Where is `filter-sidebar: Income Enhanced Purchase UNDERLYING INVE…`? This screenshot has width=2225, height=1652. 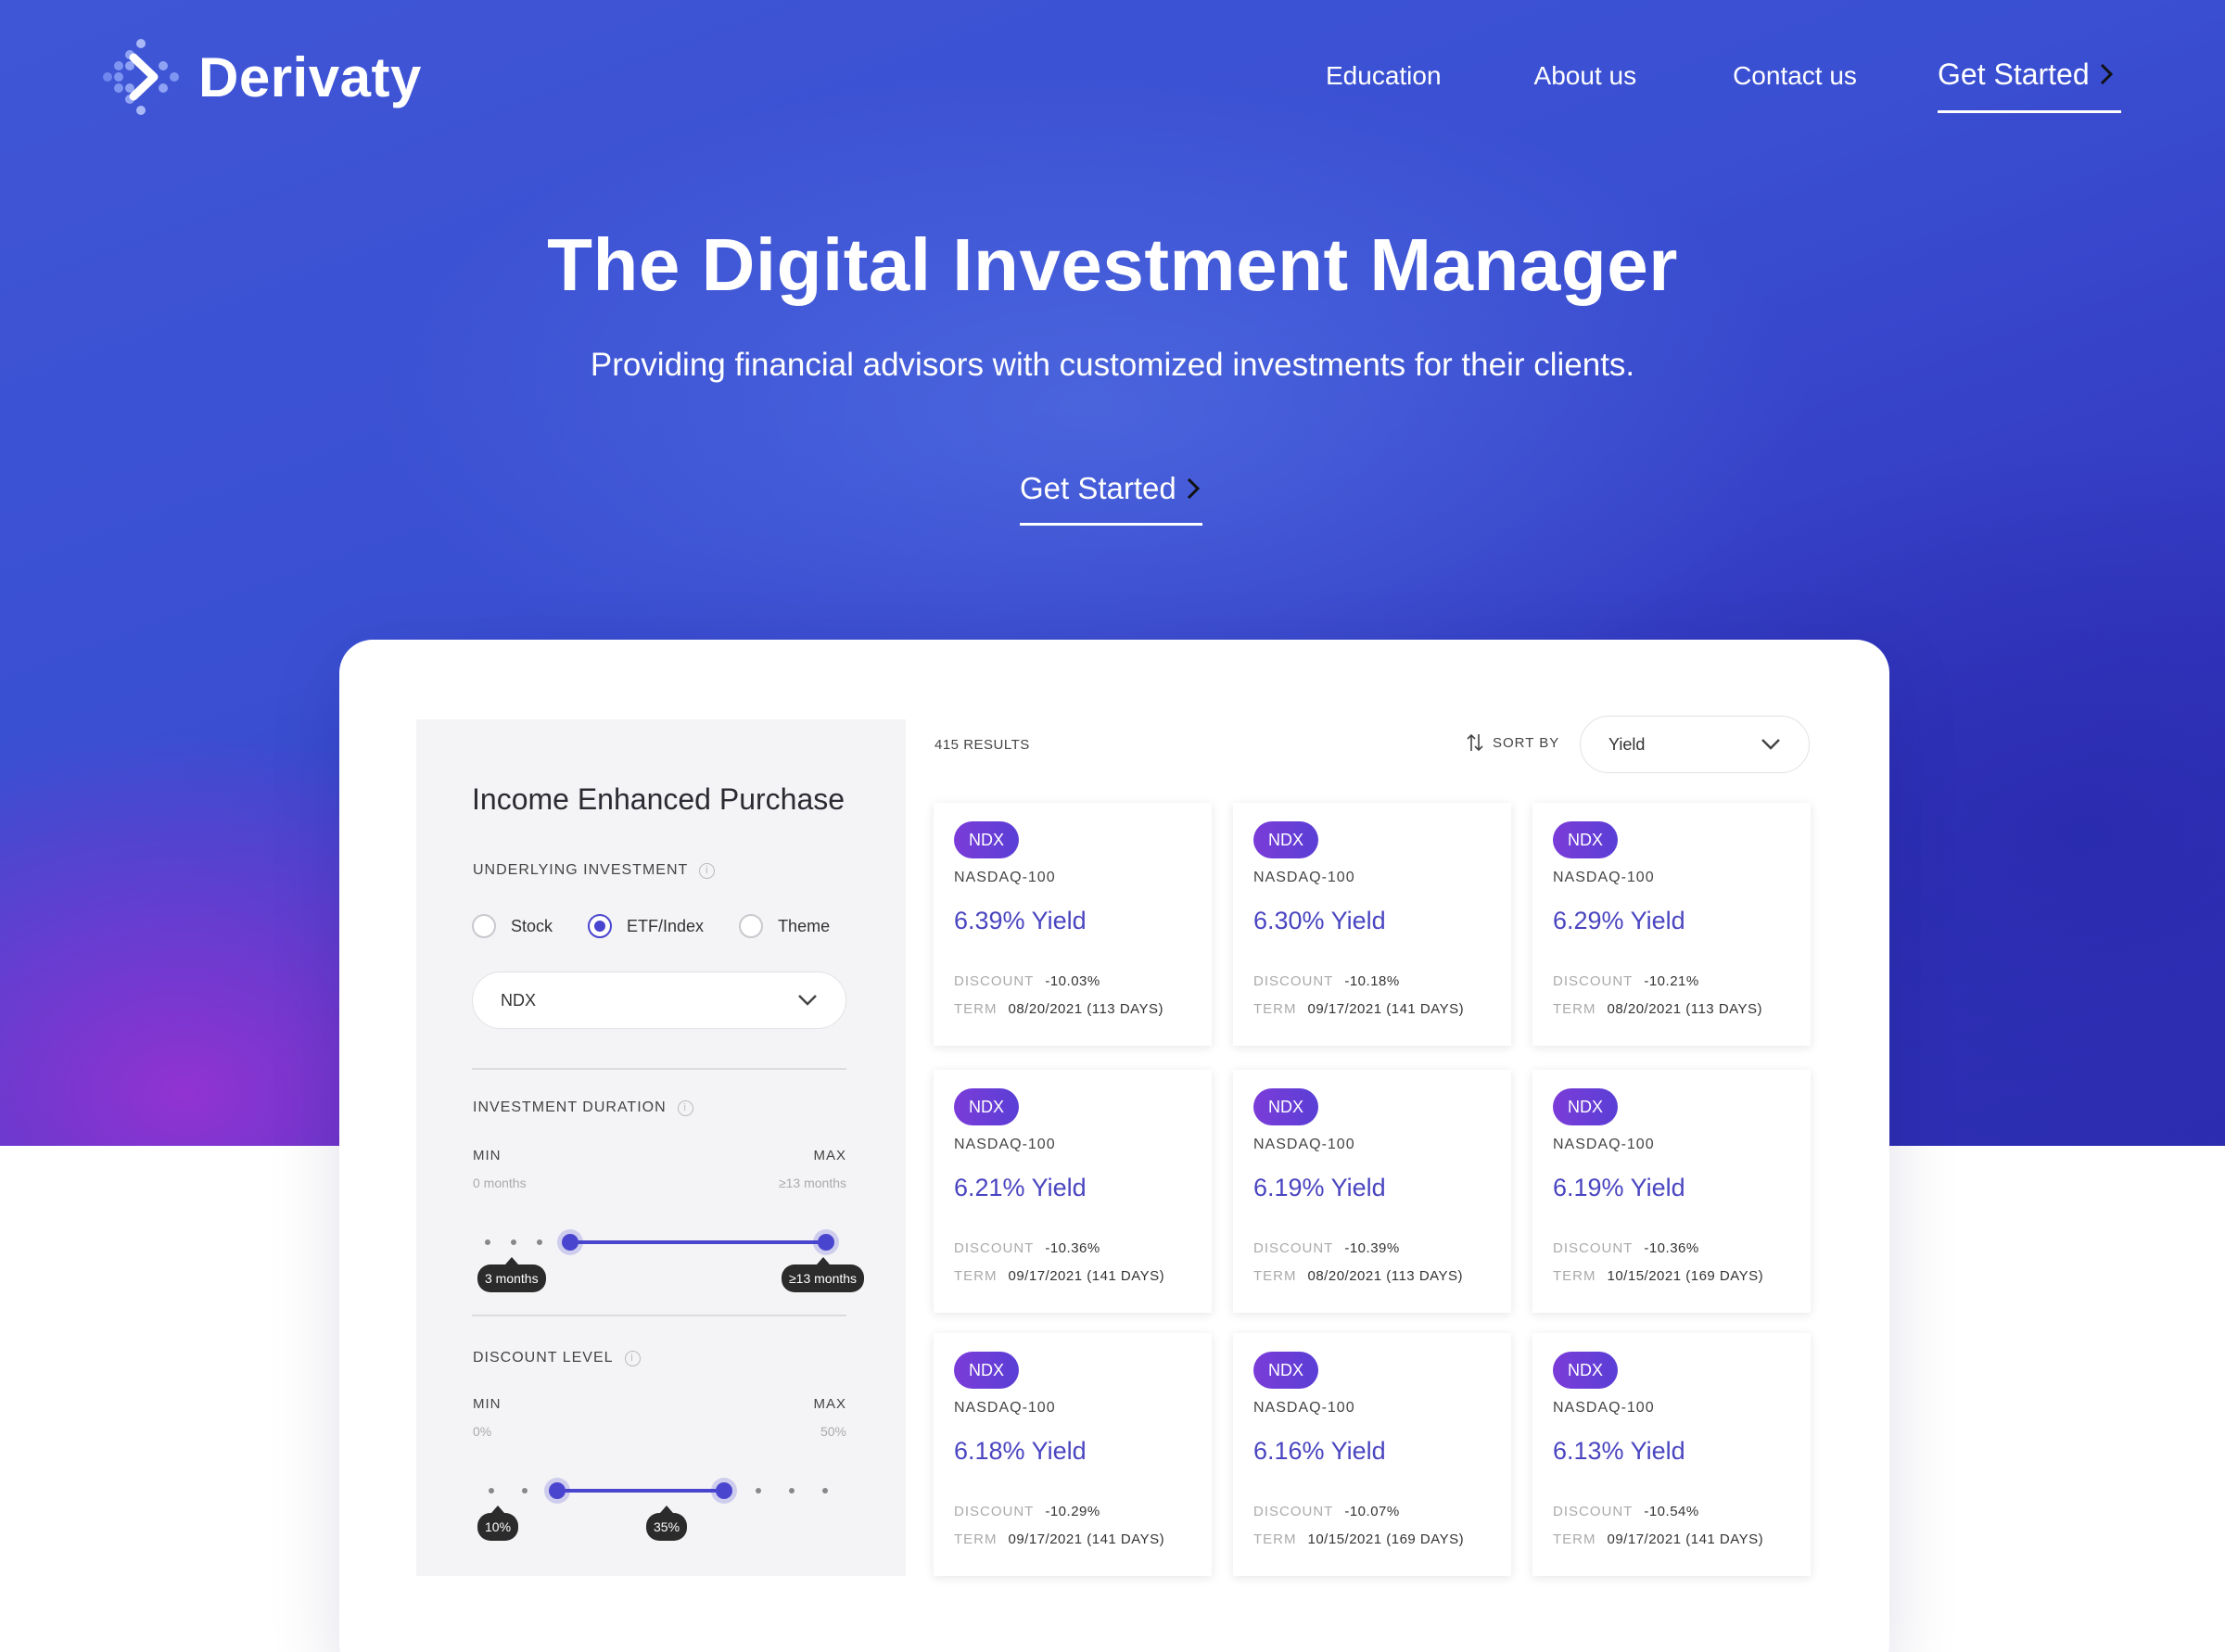
filter-sidebar: Income Enhanced Purchase UNDERLYING INVE… is located at coordinates (661, 1147).